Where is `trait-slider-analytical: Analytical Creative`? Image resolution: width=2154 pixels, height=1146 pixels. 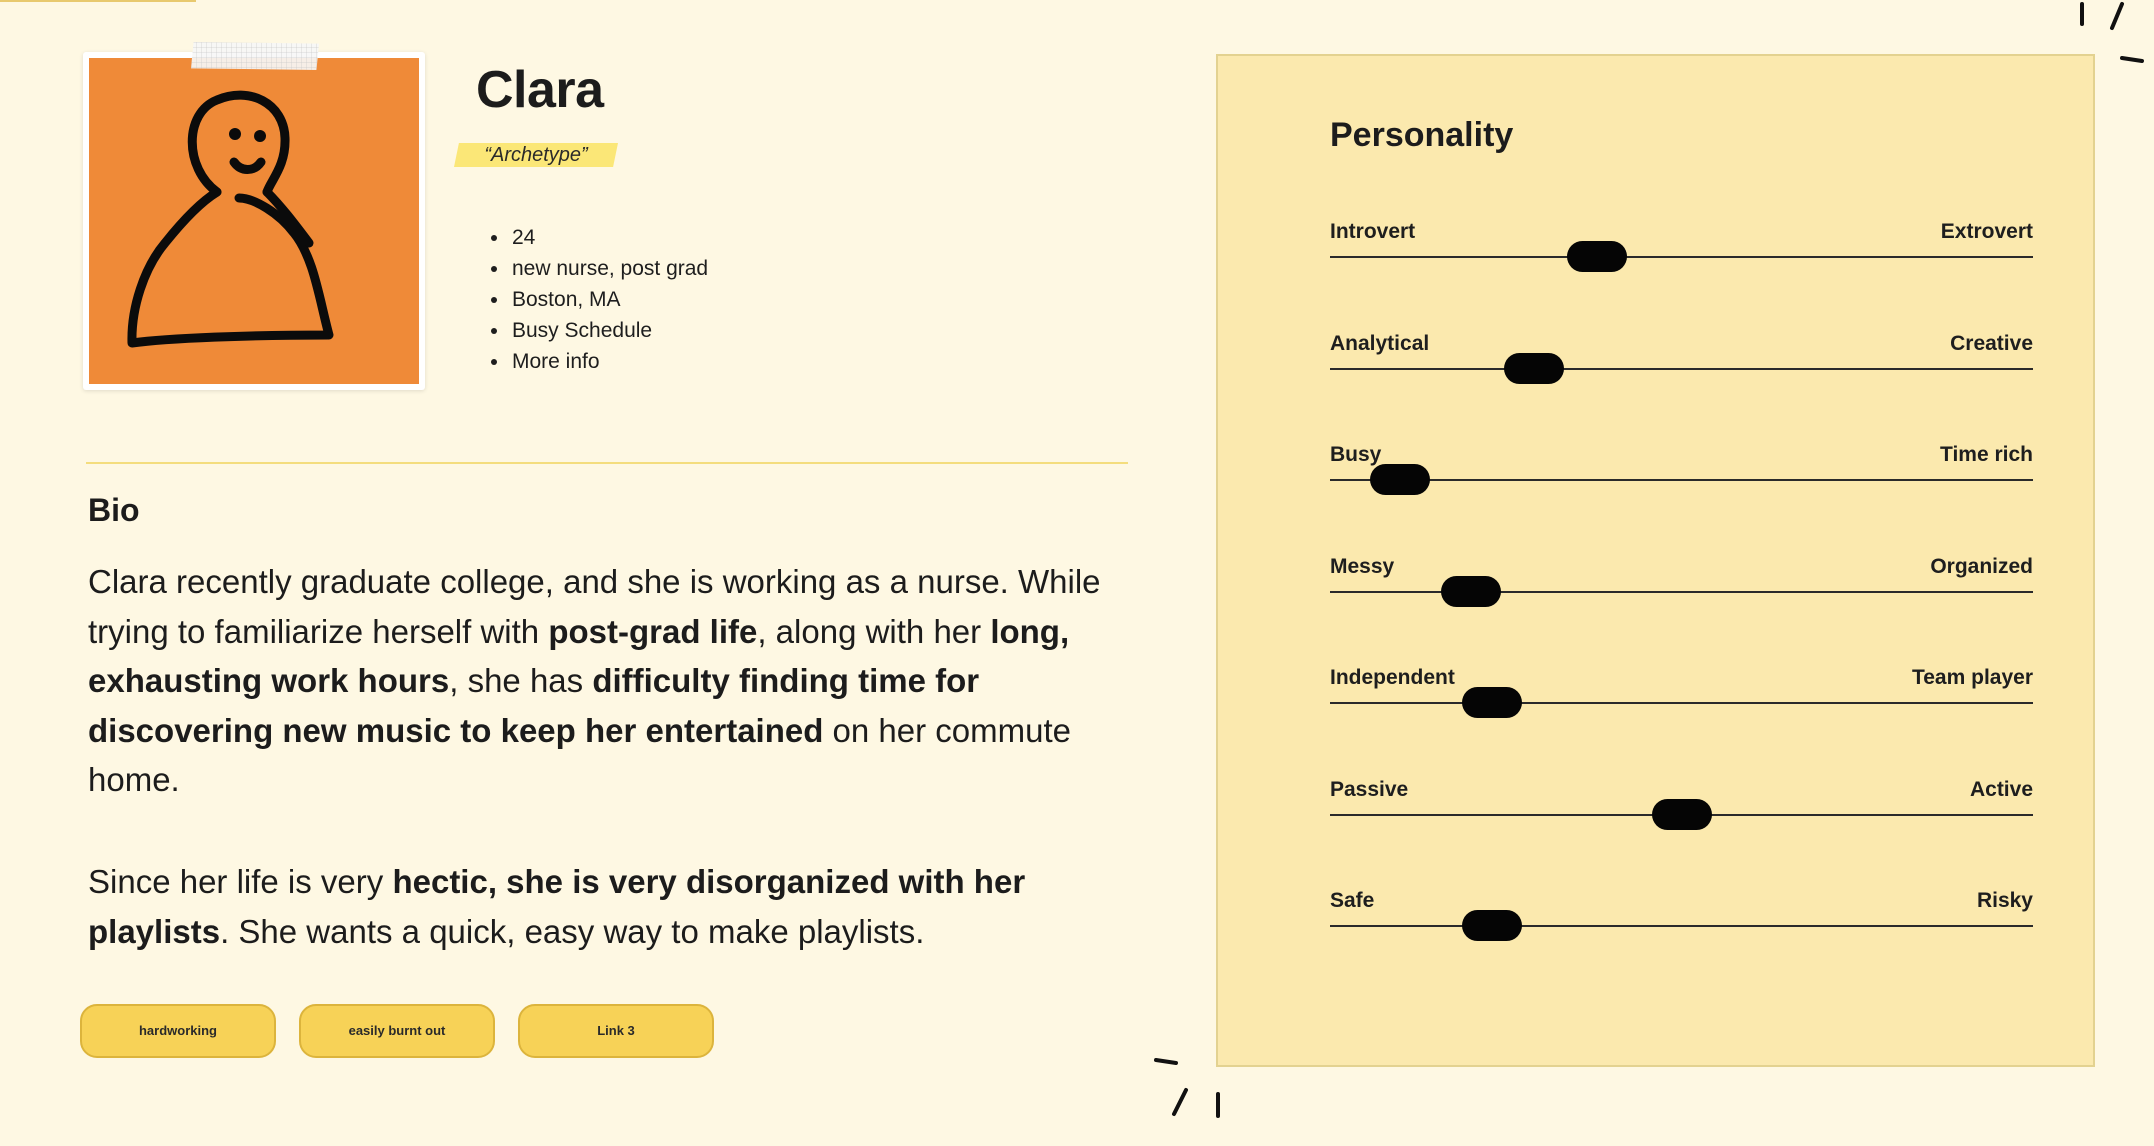
trait-slider-analytical: Analytical Creative is located at coordinates (1681, 362).